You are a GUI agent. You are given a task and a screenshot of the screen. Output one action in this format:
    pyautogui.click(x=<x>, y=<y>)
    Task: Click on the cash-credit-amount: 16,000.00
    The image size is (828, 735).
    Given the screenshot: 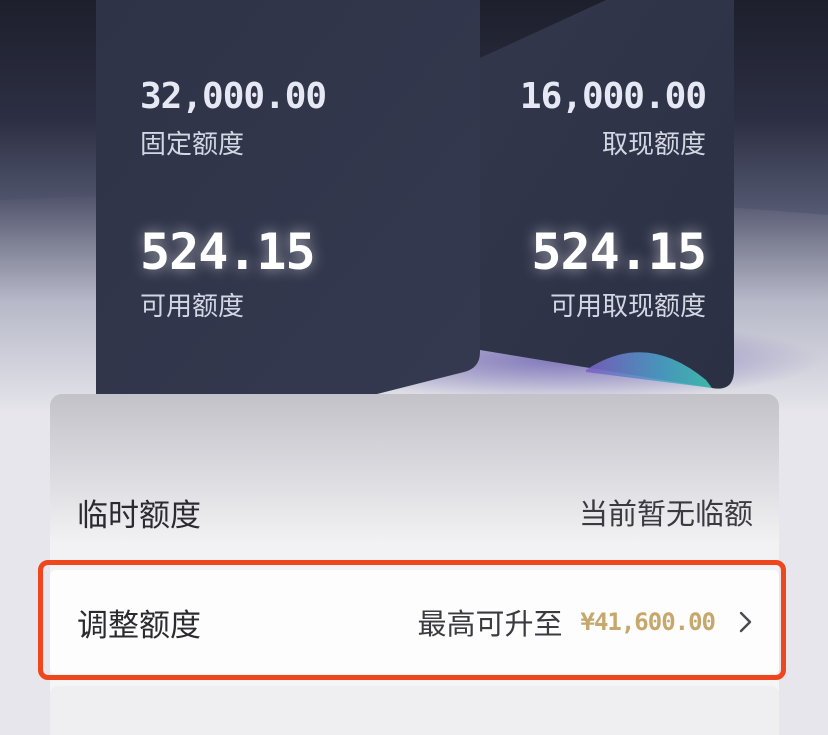 What is the action you would take?
    pyautogui.click(x=613, y=96)
    